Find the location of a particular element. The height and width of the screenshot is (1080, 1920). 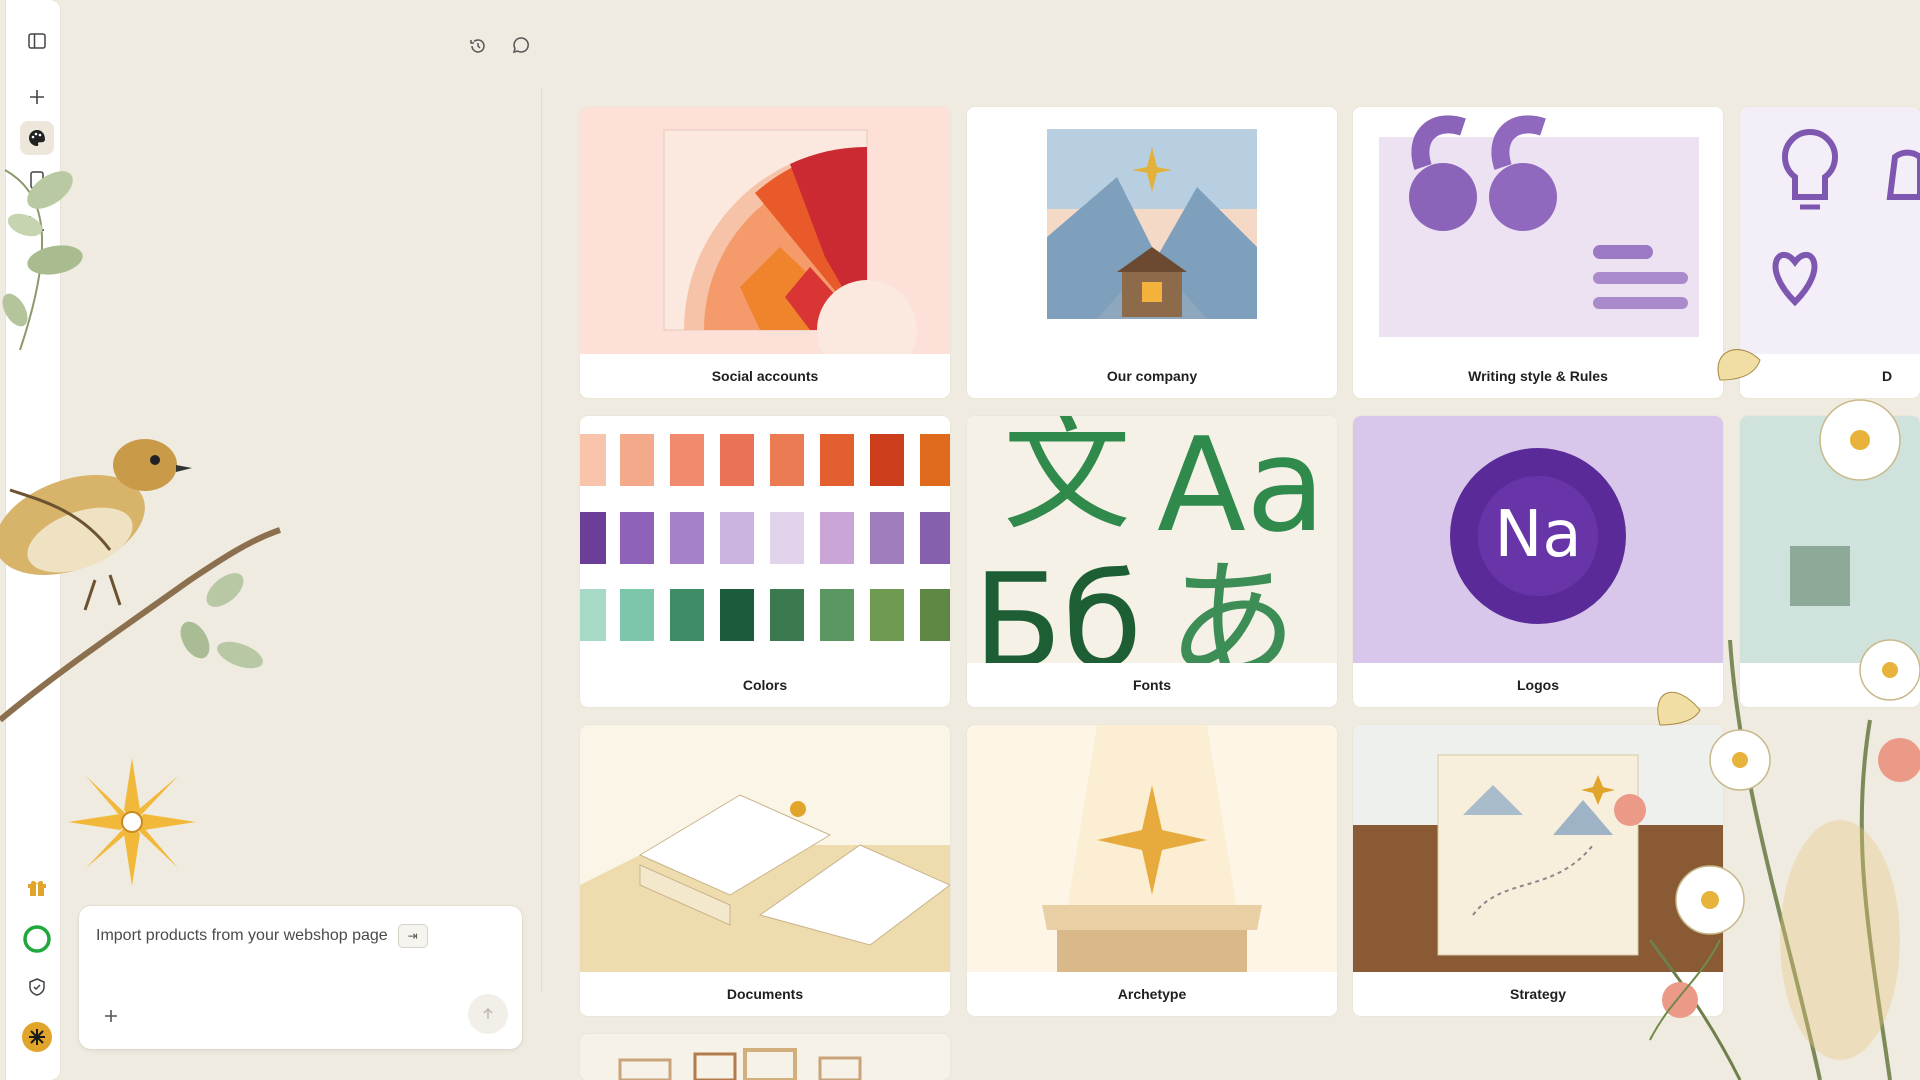

palette-icon is located at coordinates (37, 138).